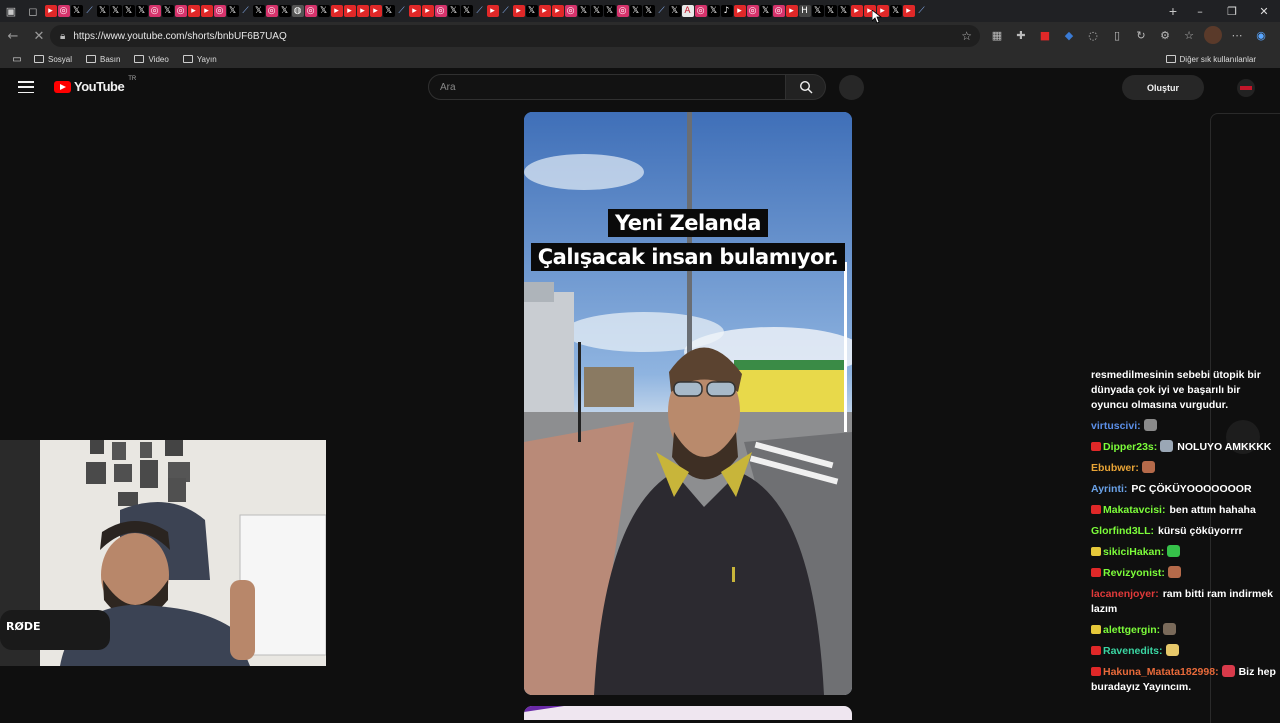 The width and height of the screenshot is (1280, 723). What do you see at coordinates (1163, 87) in the screenshot?
I see `create-button: Oluştur` at bounding box center [1163, 87].